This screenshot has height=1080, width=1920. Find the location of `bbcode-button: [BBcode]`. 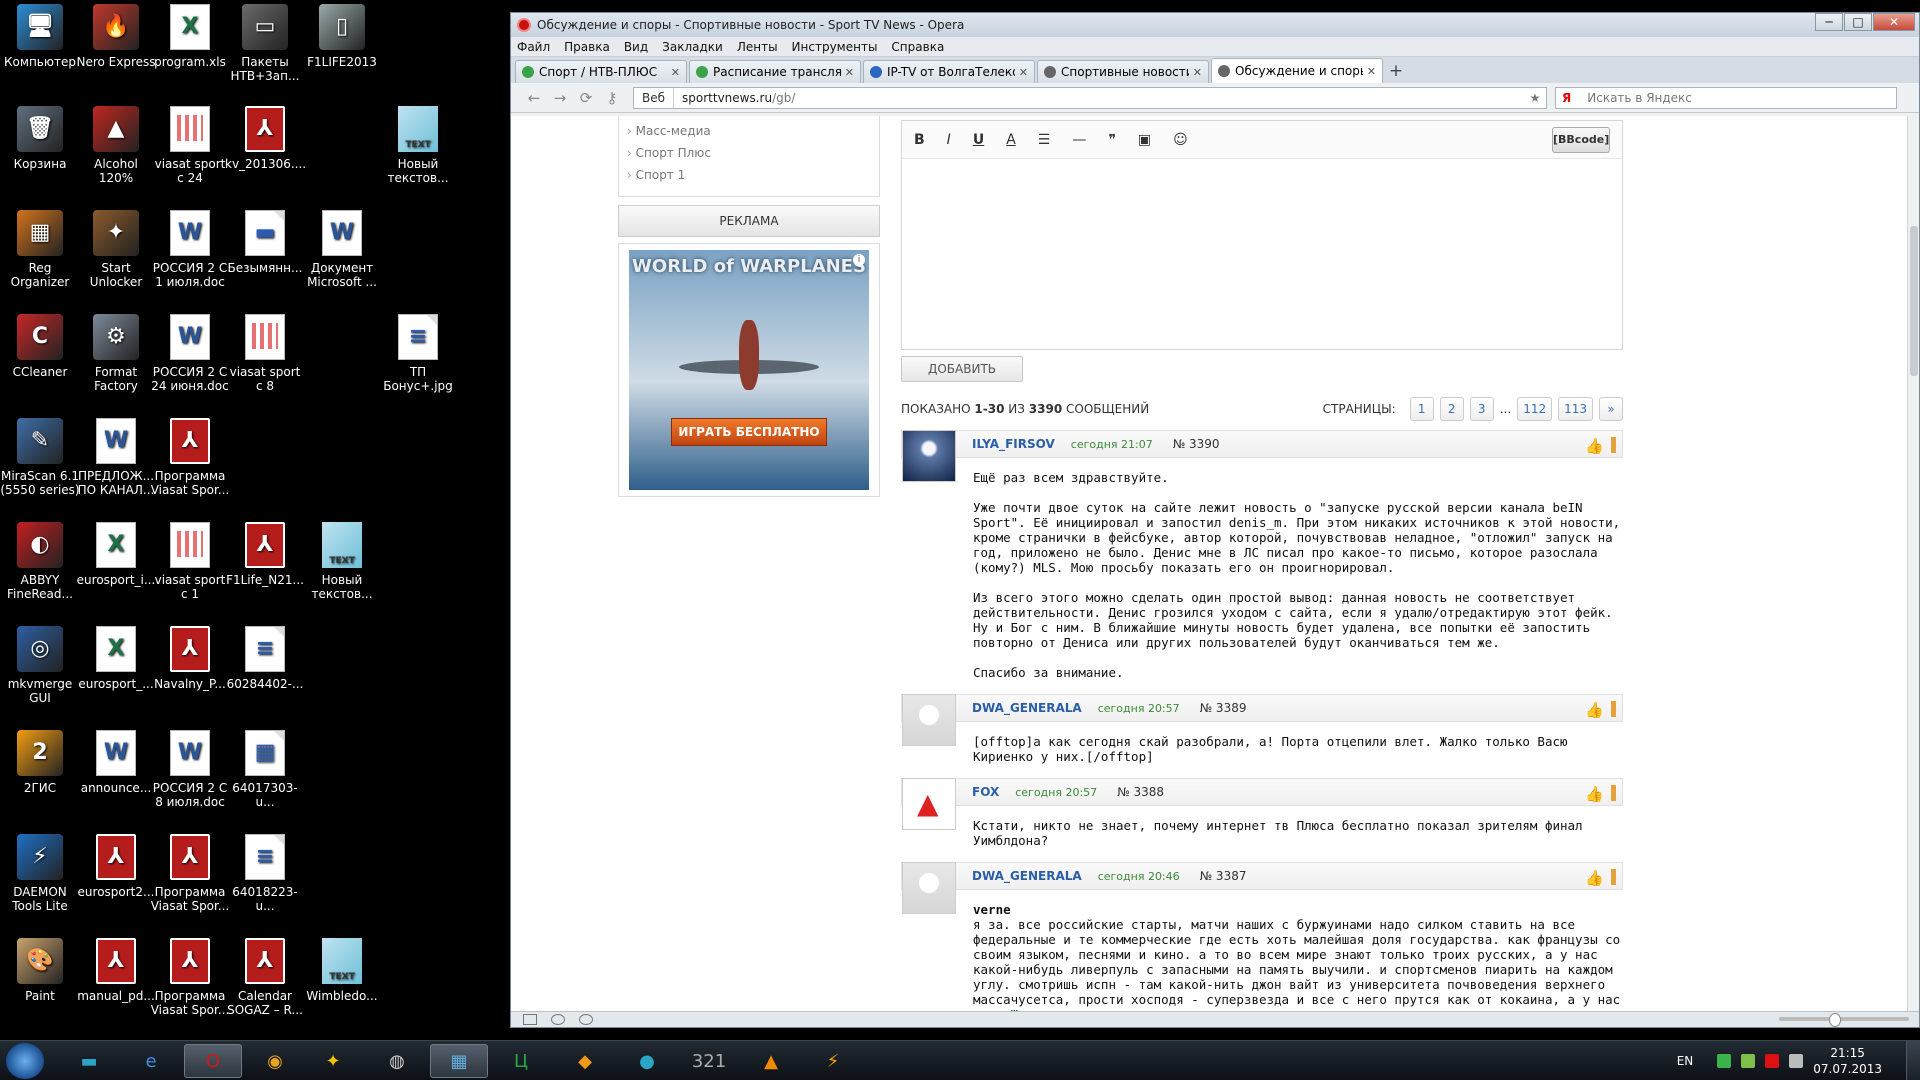

bbcode-button: [BBcode] is located at coordinates (1581, 140).